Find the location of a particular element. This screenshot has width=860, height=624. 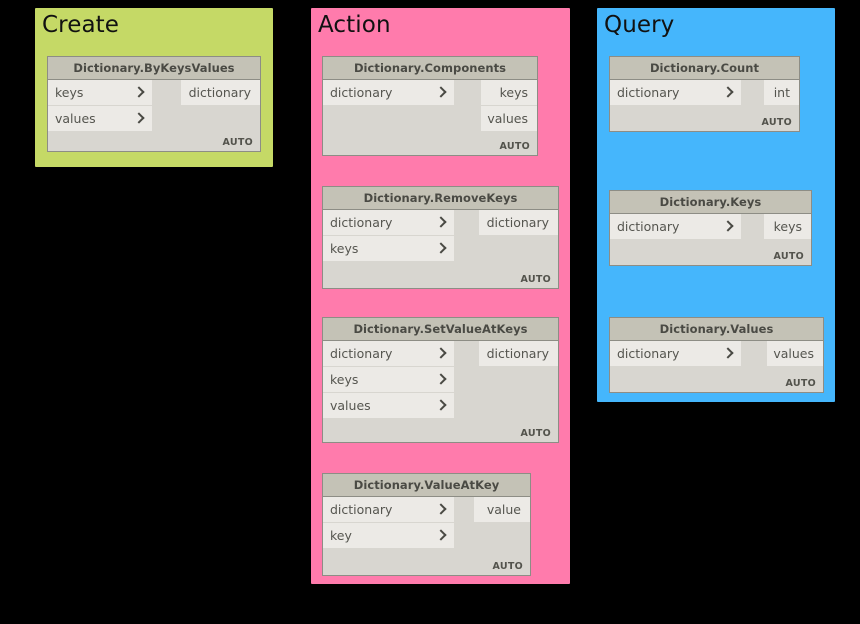

output-ports-dictionary-count: int is located at coordinates (781, 93).